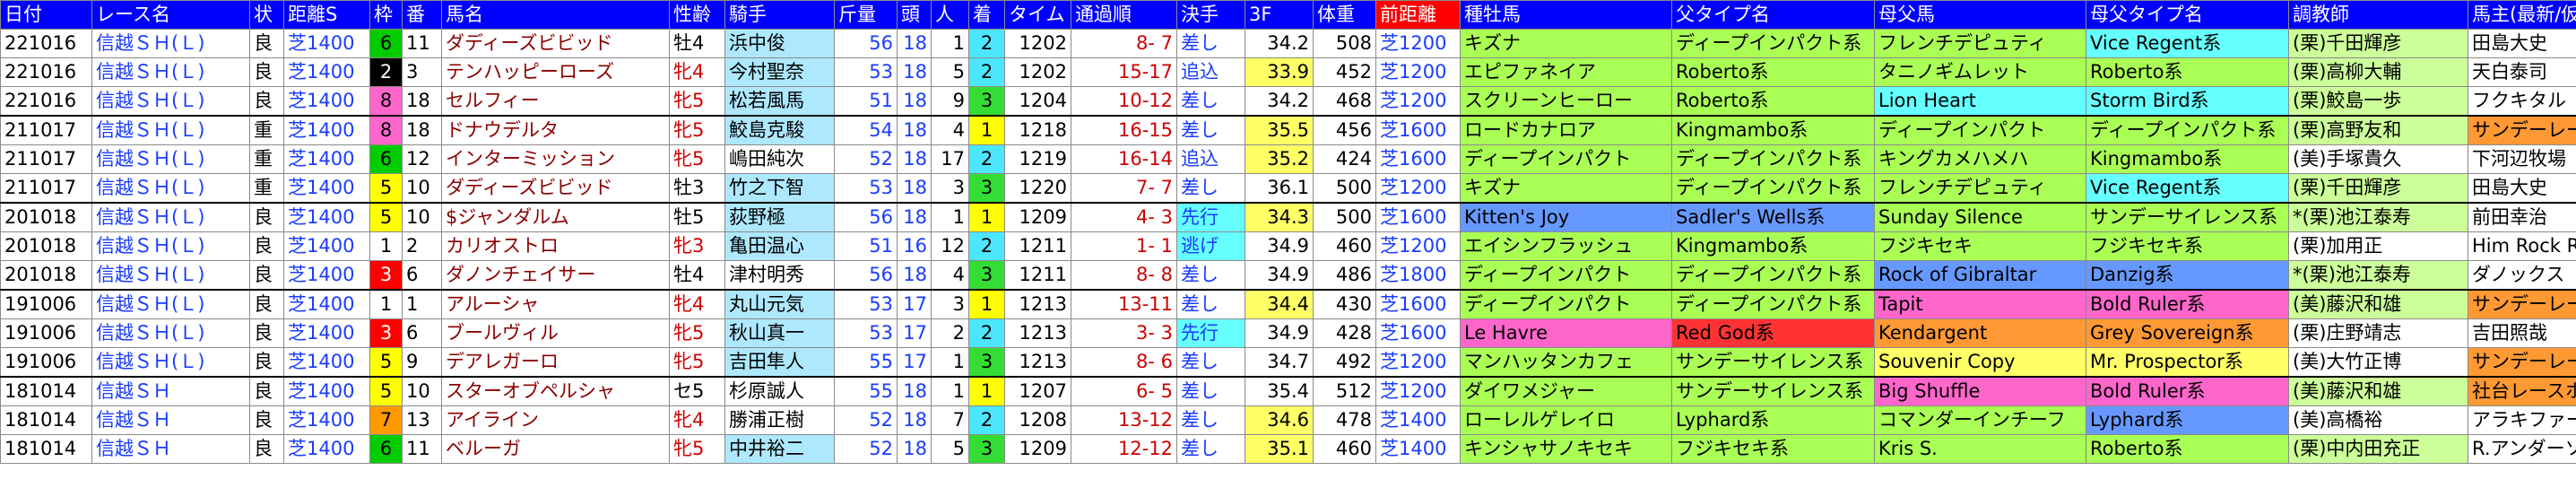 The width and height of the screenshot is (2576, 488). I want to click on body-weight-cell: 460, so click(1344, 449).